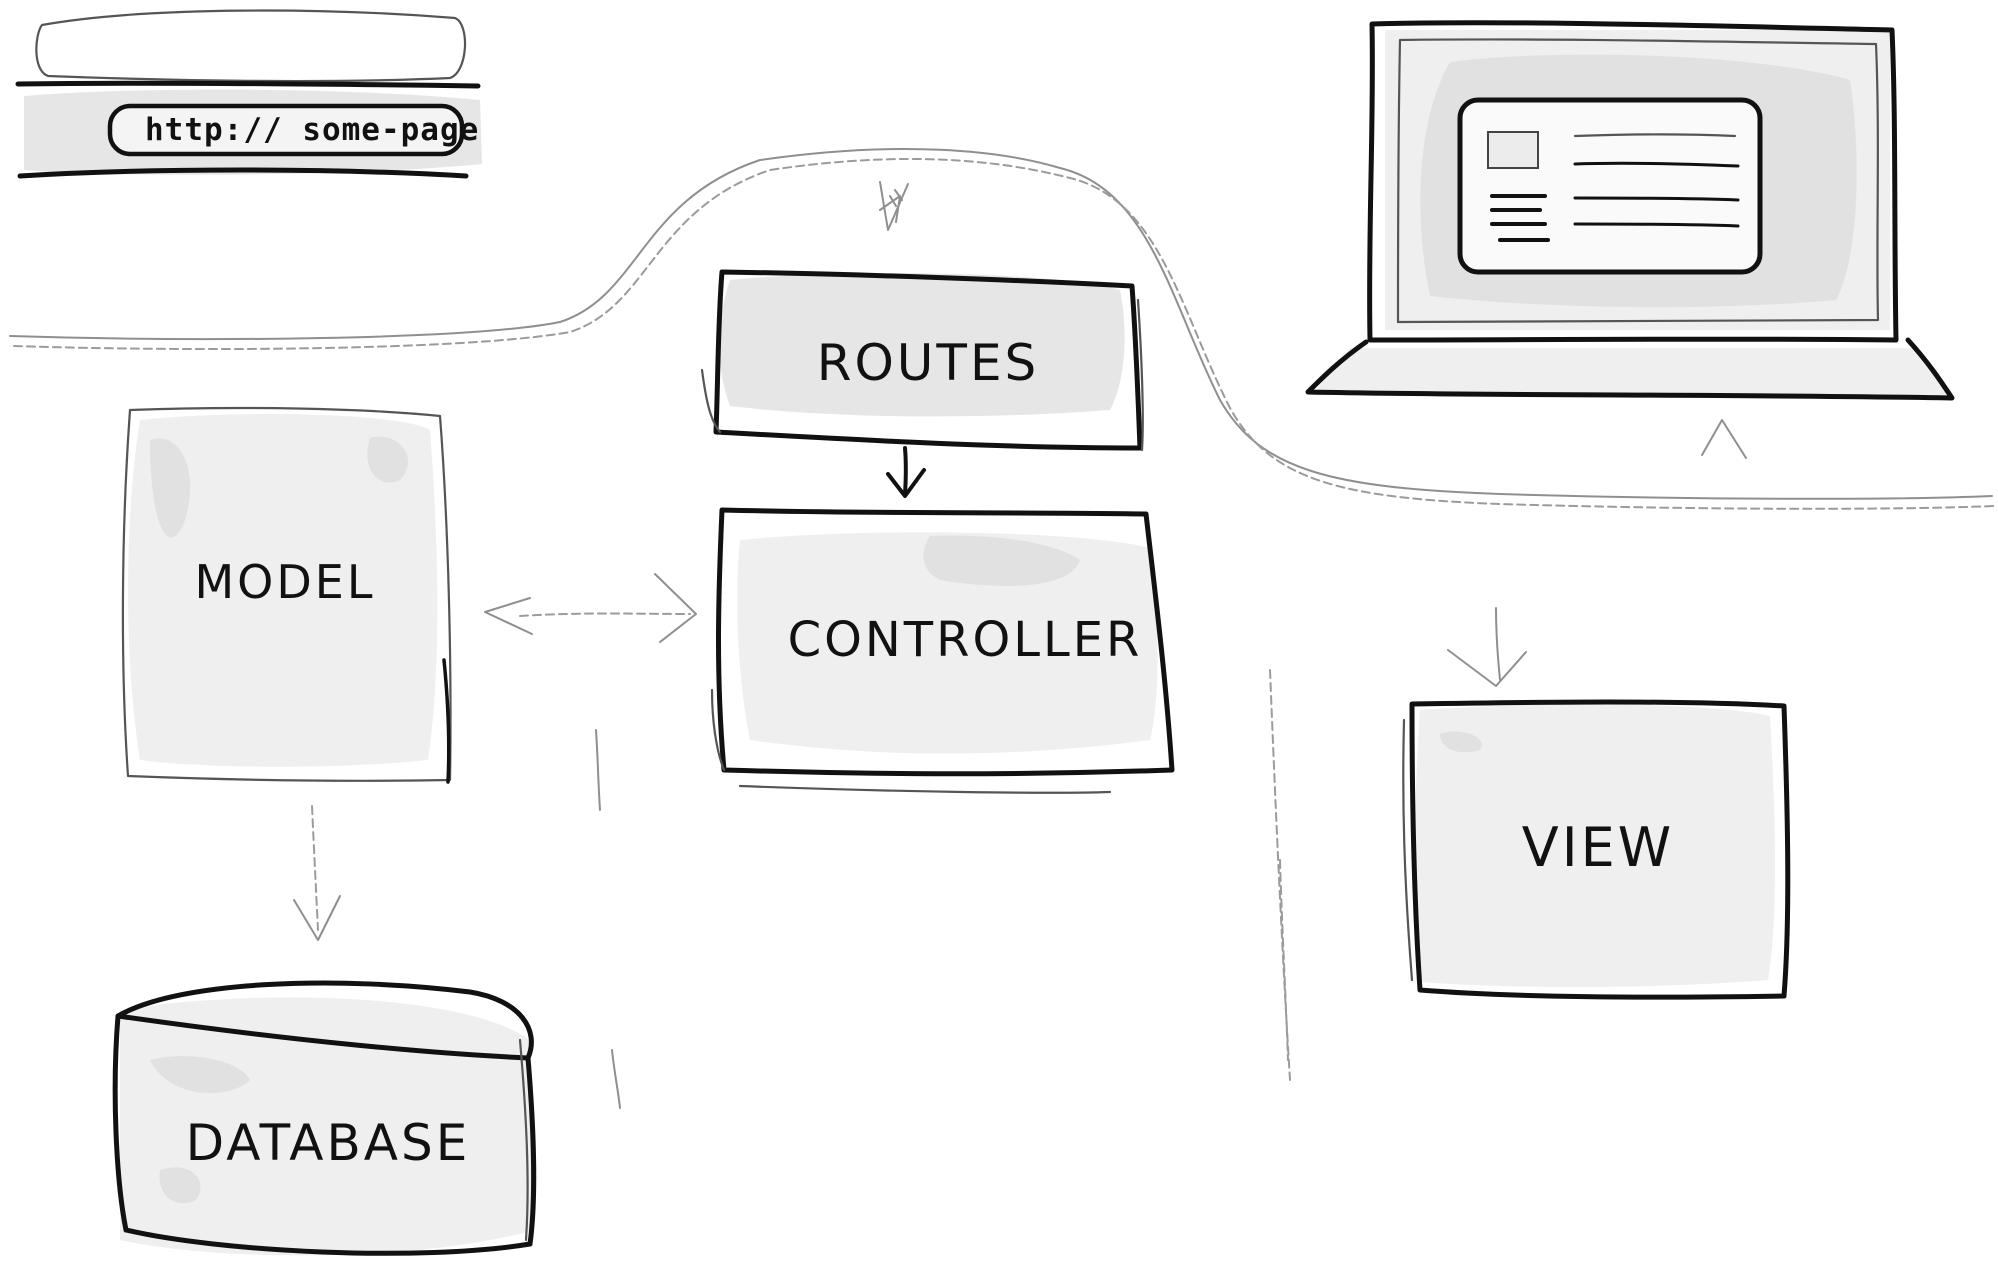  I want to click on routes-box: ROUTES, so click(922, 360).